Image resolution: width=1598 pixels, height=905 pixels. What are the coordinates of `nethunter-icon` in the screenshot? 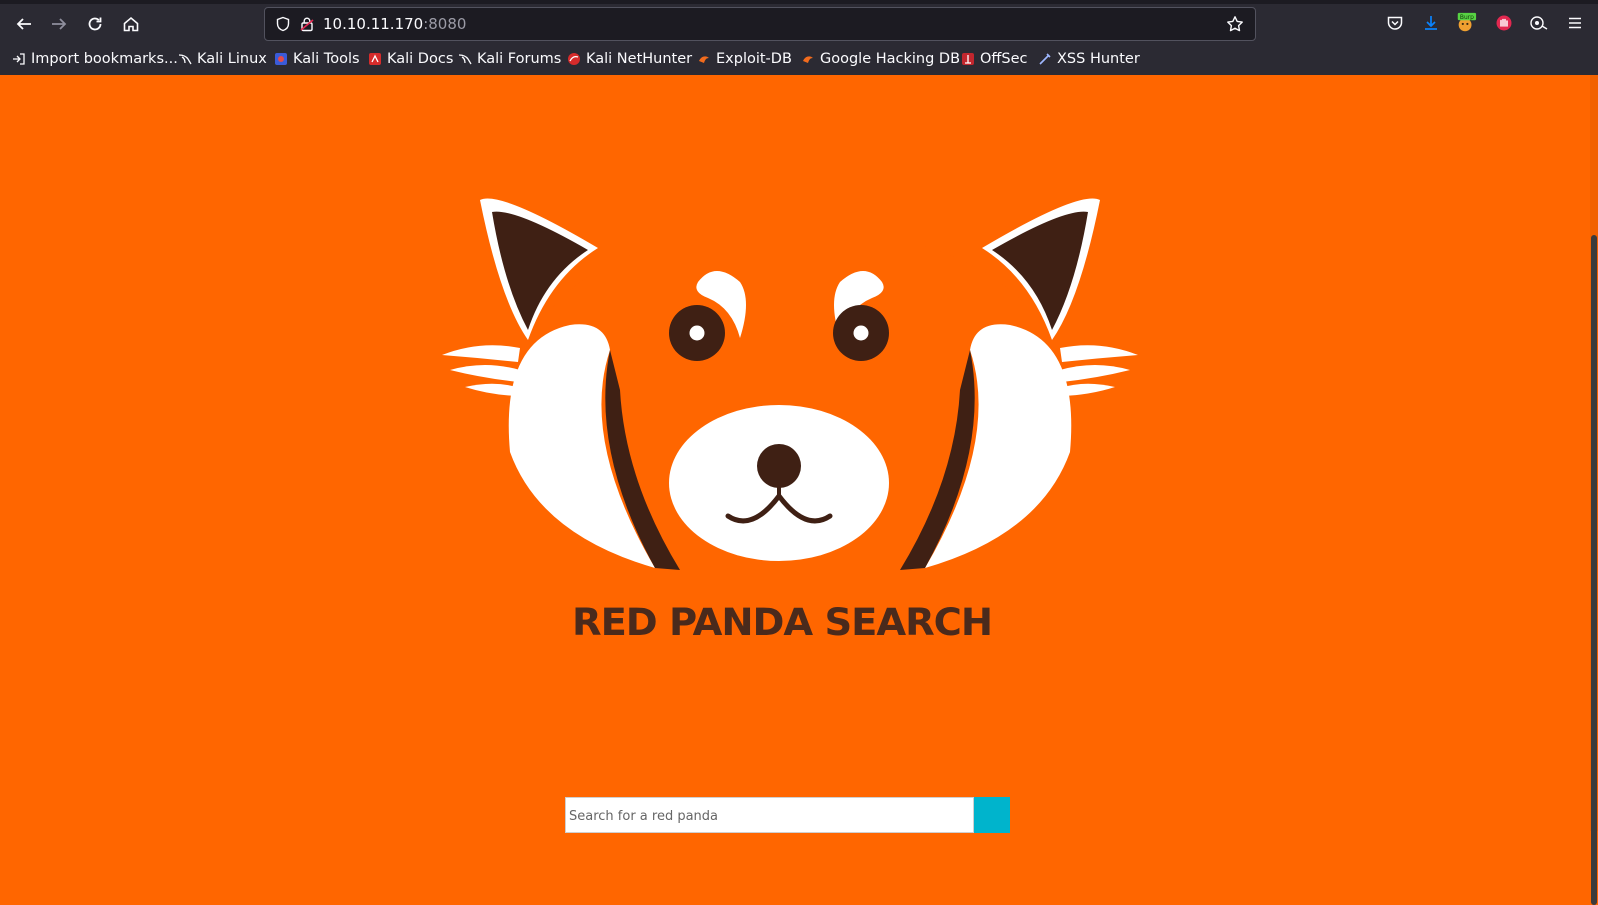 It's located at (574, 59).